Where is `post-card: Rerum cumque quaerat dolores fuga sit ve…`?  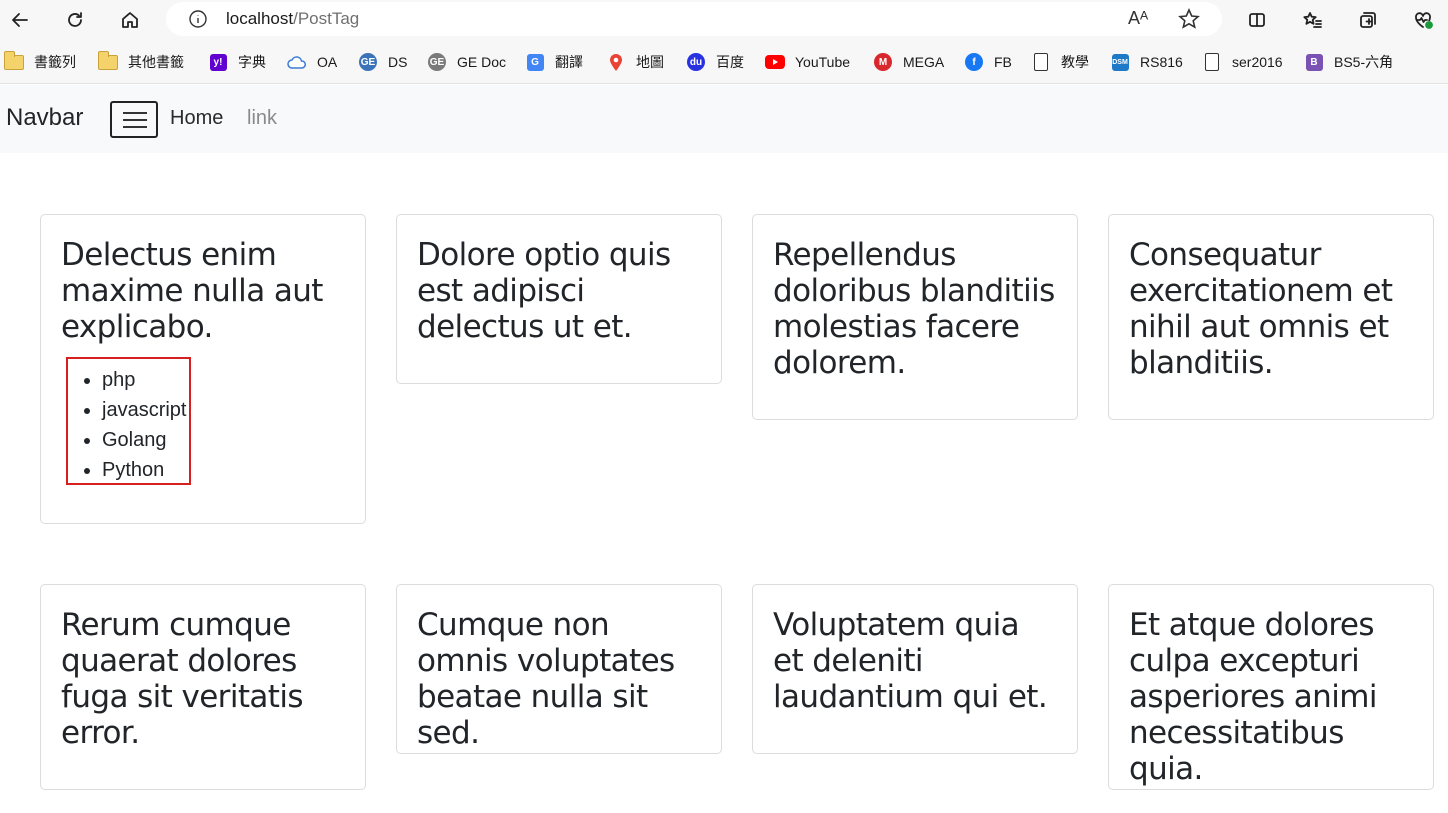
post-card: Rerum cumque quaerat dolores fuga sit ve… is located at coordinates (203, 687).